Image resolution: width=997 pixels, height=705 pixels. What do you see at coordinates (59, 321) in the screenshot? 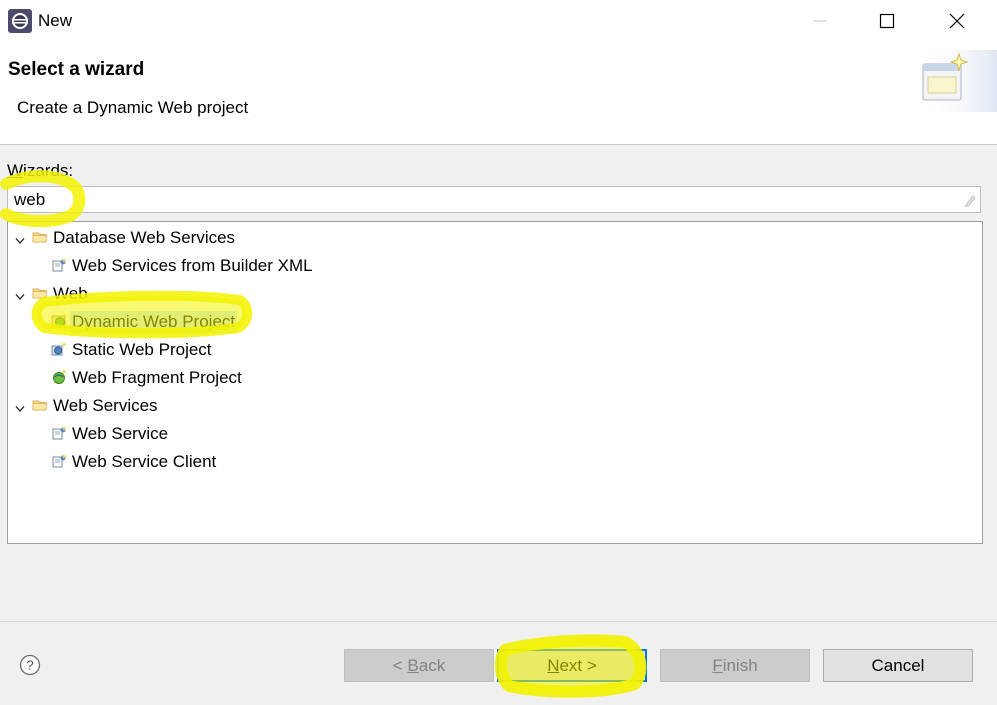
I see `dynamic-web-project-icon` at bounding box center [59, 321].